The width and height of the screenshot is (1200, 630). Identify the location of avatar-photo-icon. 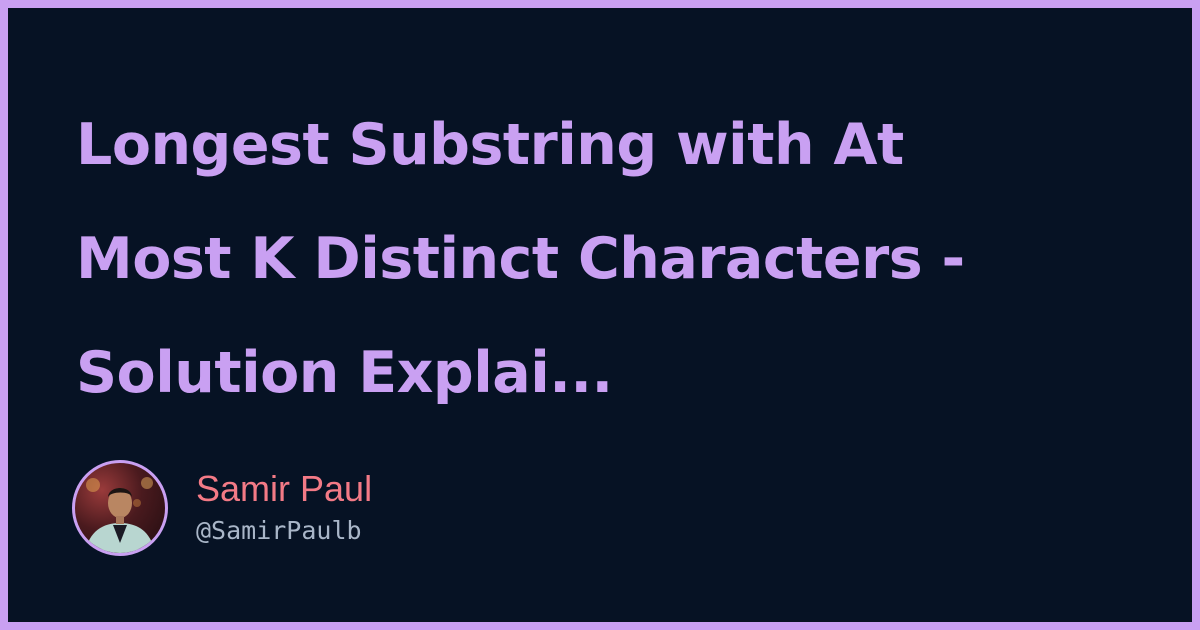
(120, 515).